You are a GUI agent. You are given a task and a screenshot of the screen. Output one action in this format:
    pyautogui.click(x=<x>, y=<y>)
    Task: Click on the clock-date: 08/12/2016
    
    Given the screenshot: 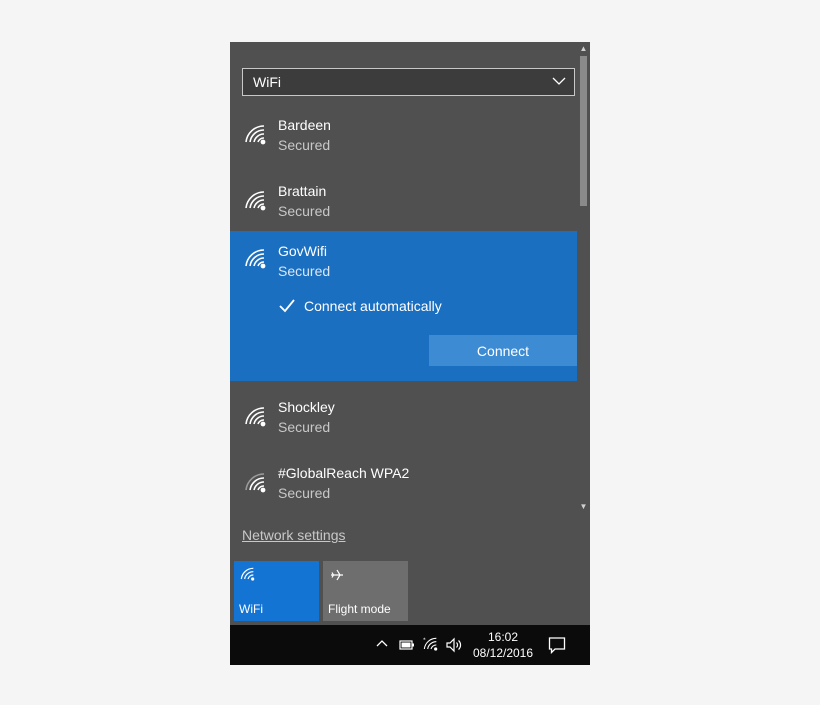 What is the action you would take?
    pyautogui.click(x=503, y=653)
    